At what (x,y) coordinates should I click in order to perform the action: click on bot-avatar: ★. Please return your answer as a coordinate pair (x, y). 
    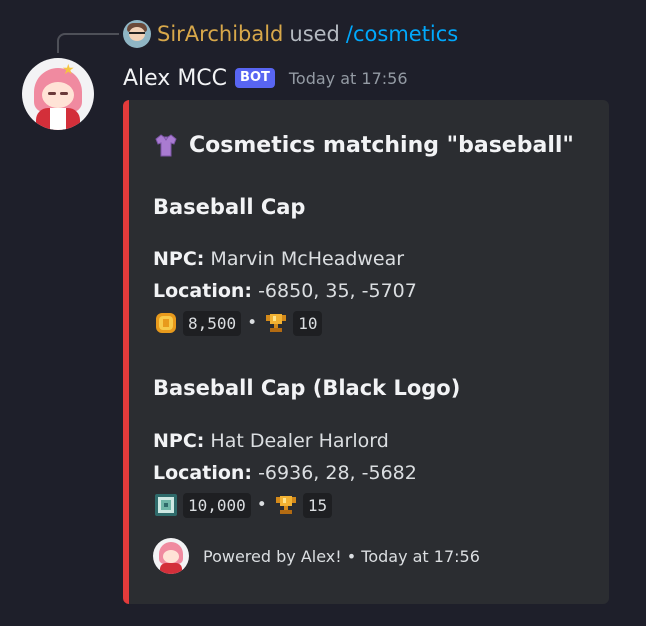
    Looking at the image, I should click on (58, 94).